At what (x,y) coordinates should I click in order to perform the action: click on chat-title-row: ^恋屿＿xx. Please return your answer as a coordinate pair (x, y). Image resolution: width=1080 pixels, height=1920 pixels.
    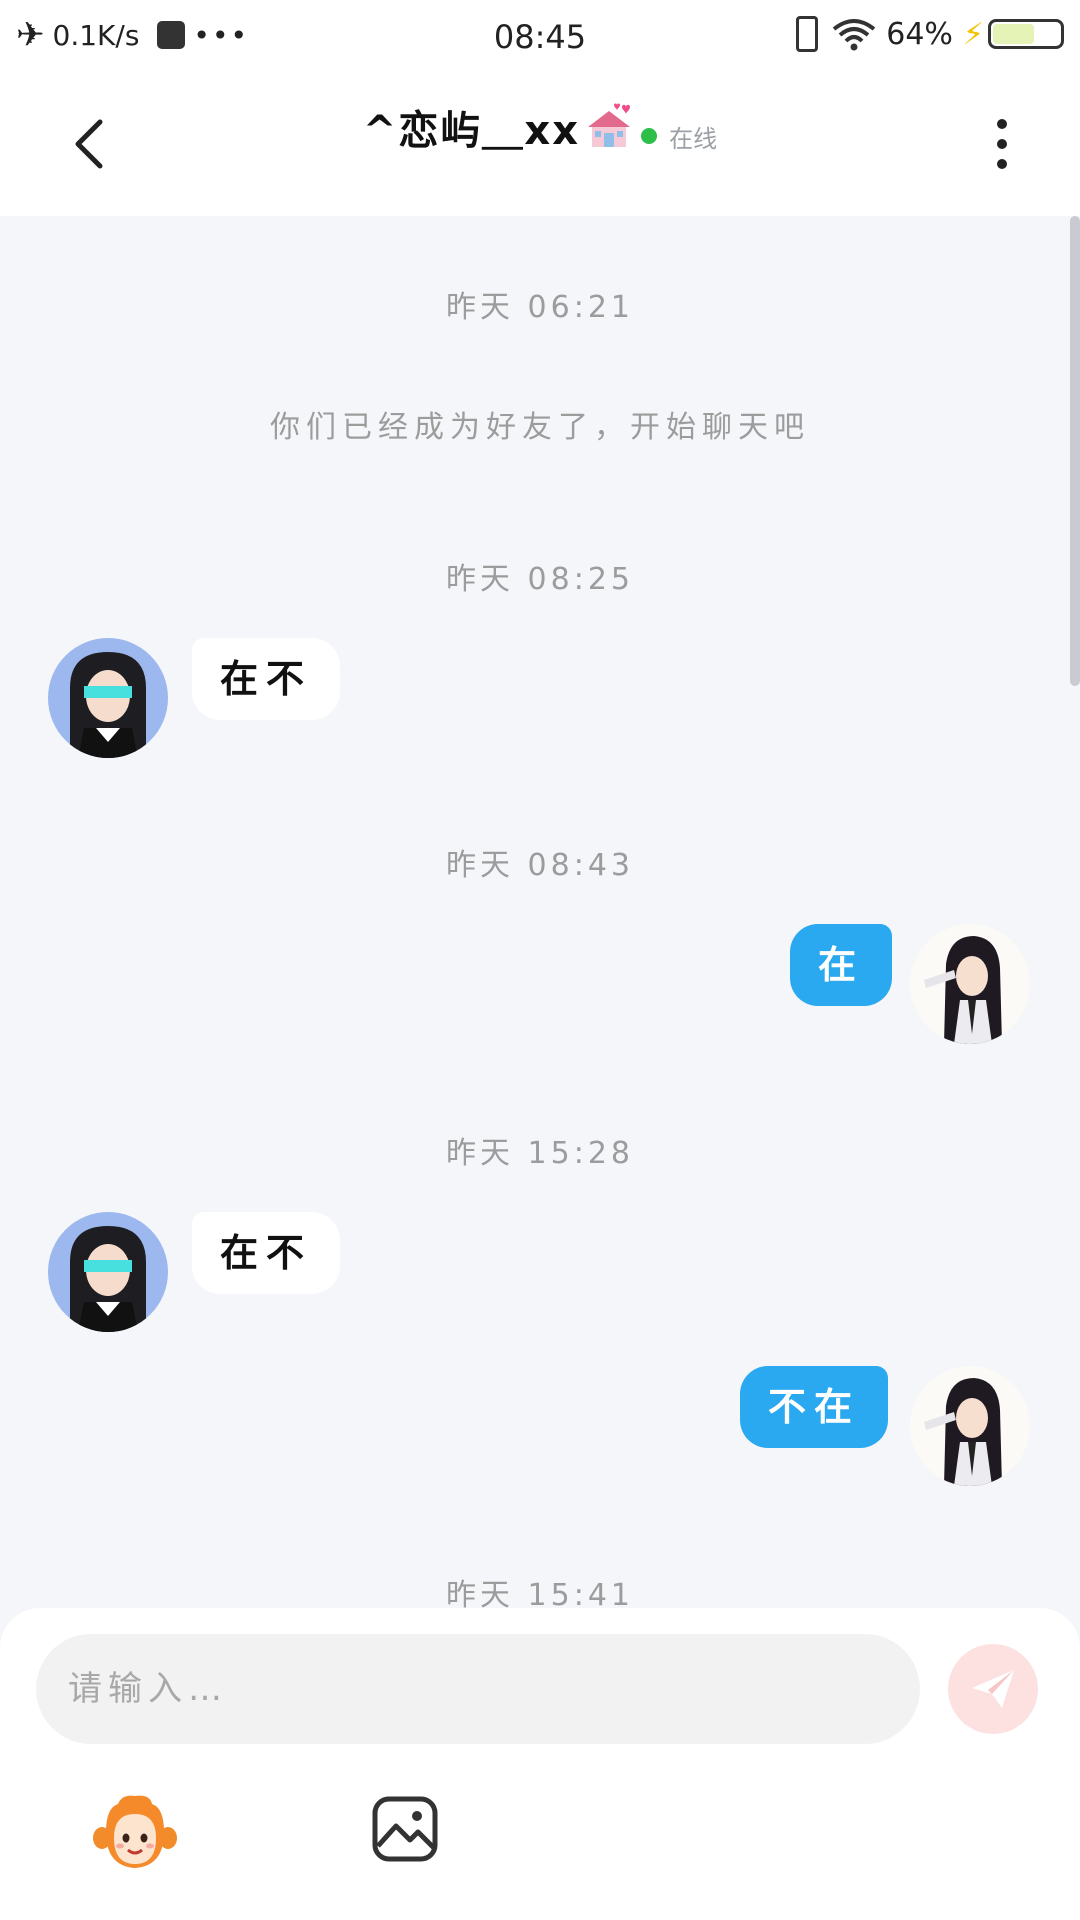
    Looking at the image, I should click on (499, 127).